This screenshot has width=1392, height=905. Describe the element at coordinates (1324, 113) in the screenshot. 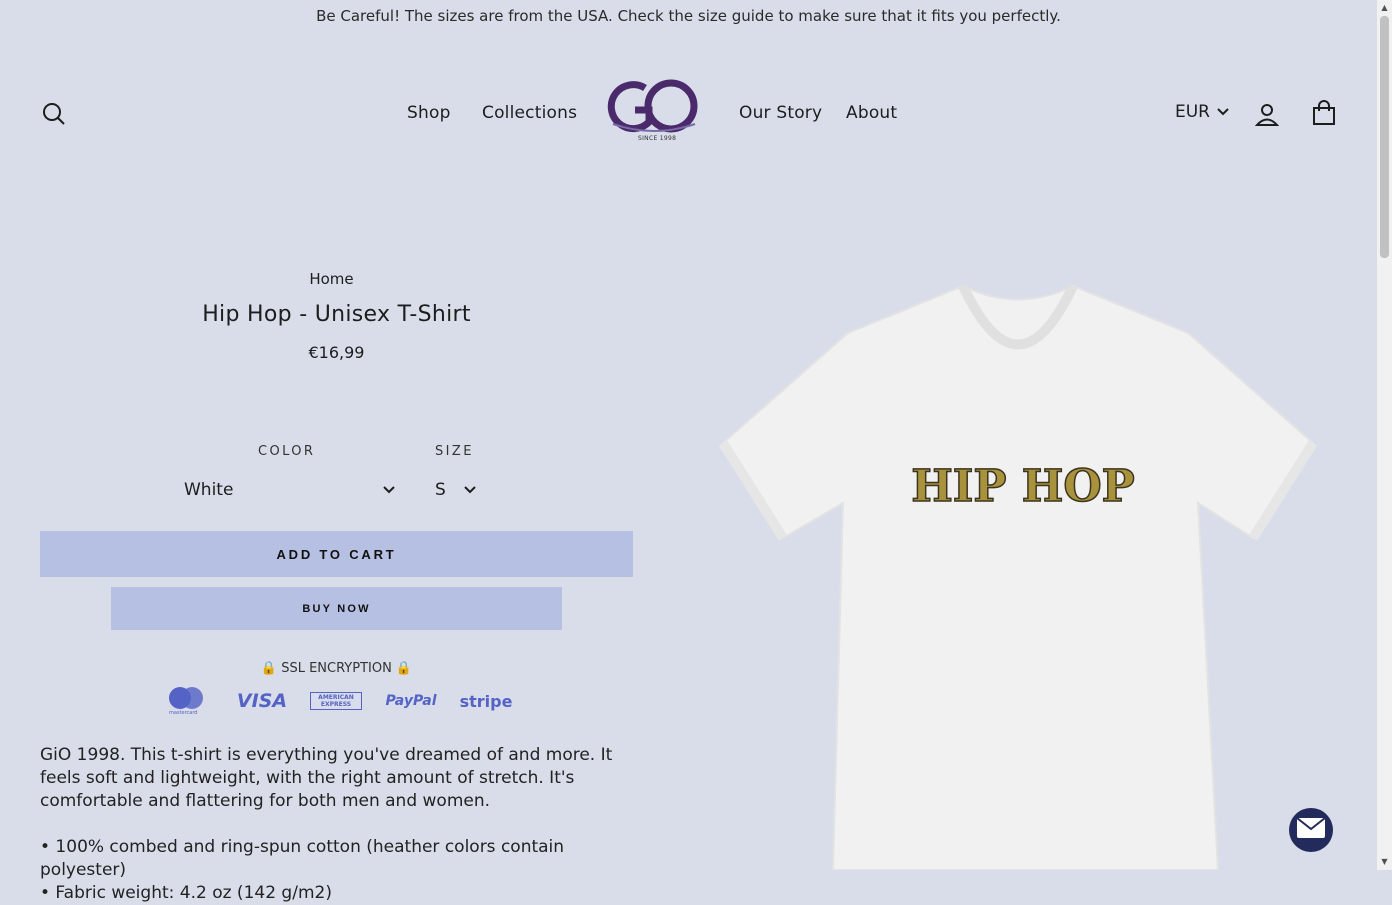

I see `cart-icon` at that location.